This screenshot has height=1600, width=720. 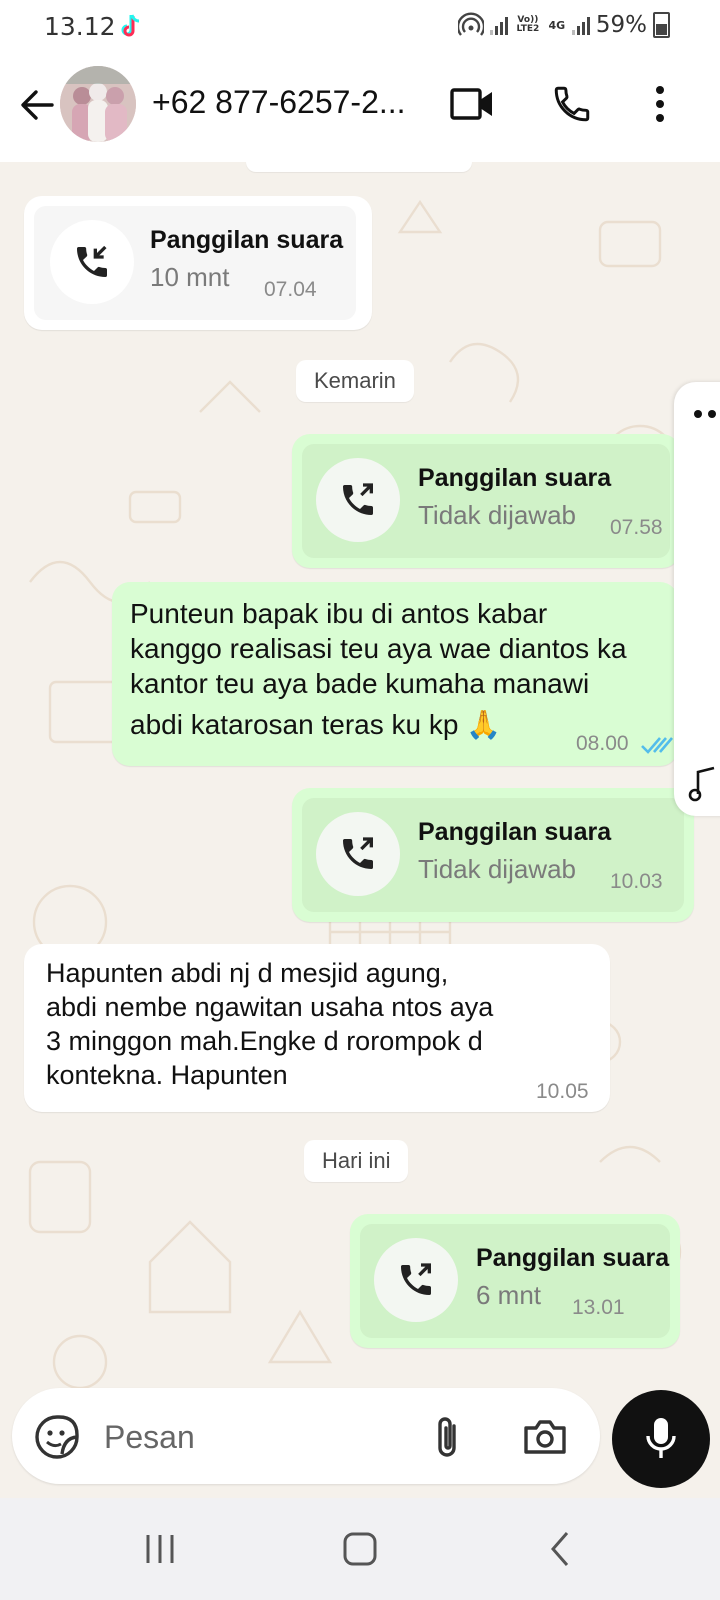 I want to click on more-options-button, so click(x=660, y=104).